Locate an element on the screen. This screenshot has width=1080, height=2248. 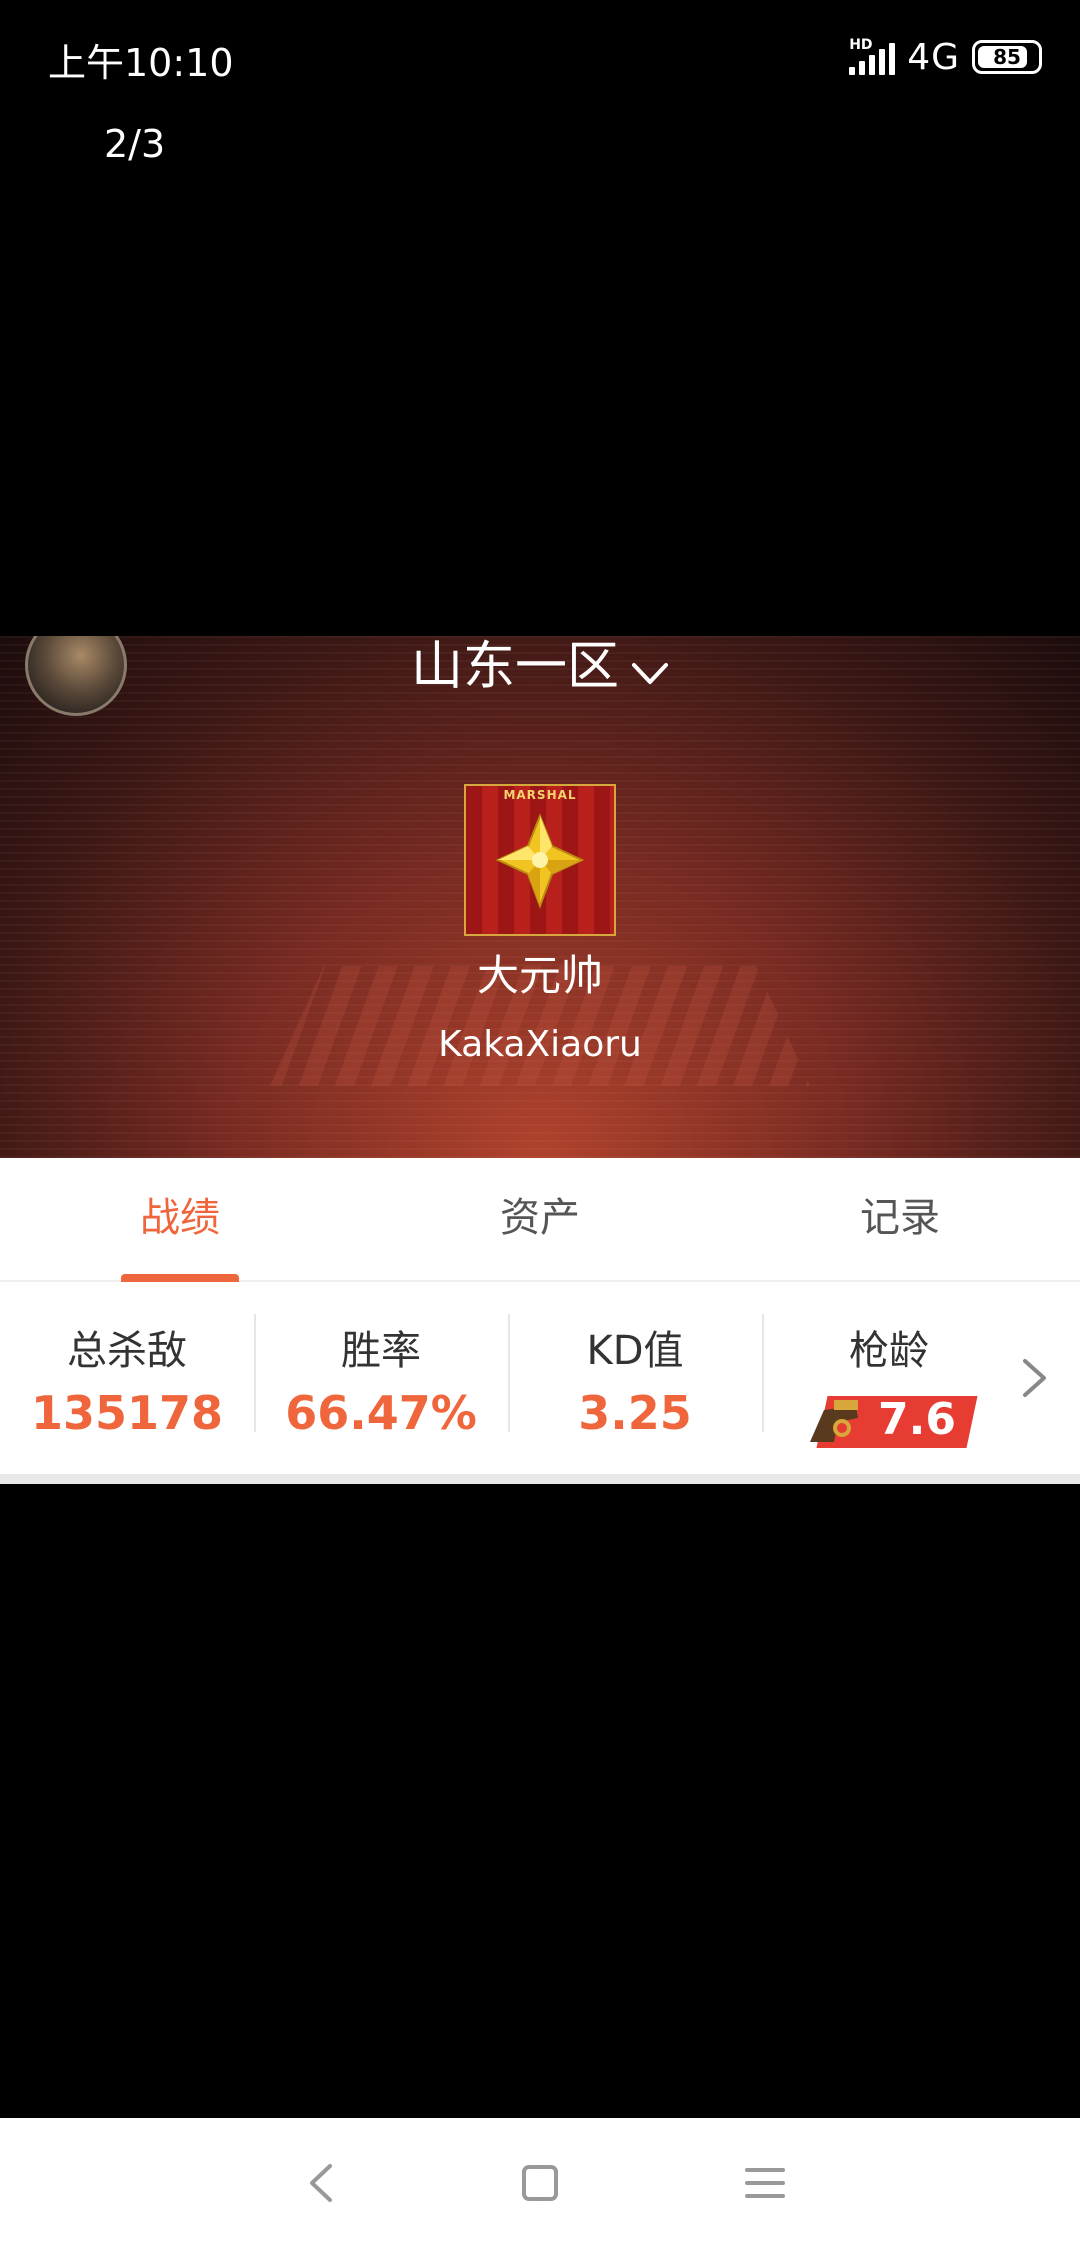
tab-bar: 战绩 资产 记录 is located at coordinates (540, 1220).